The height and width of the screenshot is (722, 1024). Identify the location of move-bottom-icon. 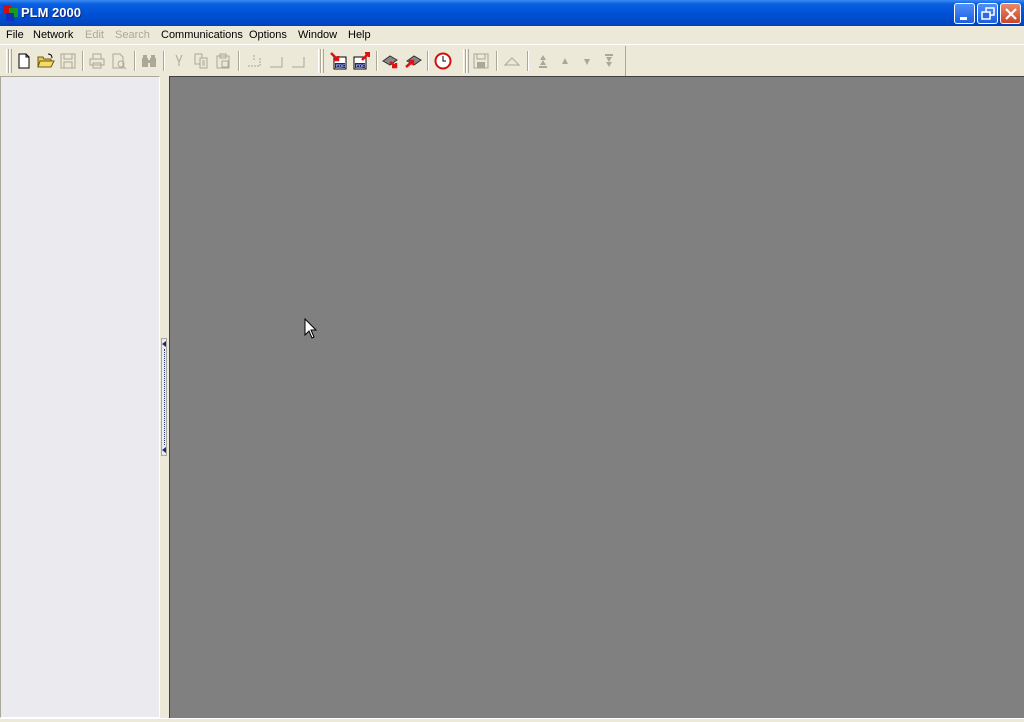
(609, 60).